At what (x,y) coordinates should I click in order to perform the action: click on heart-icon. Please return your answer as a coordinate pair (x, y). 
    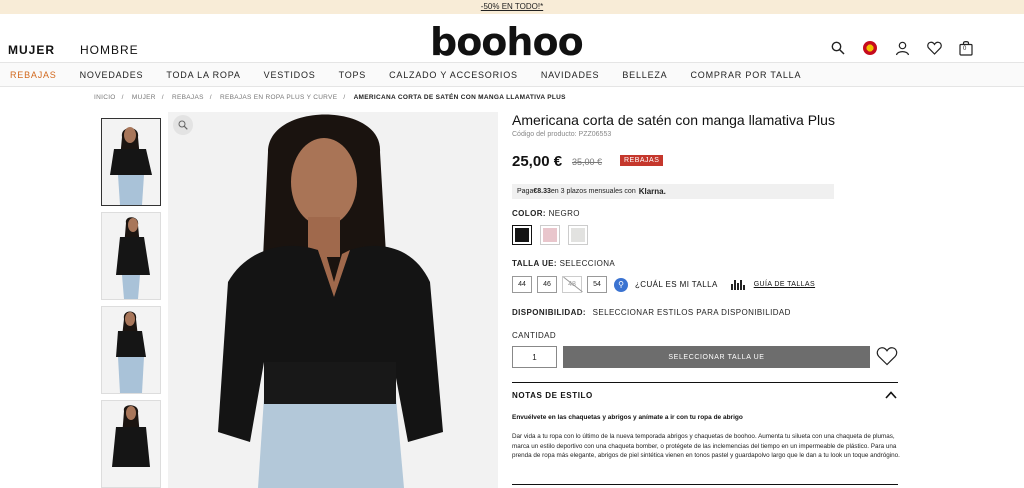
    Looking at the image, I should click on (934, 48).